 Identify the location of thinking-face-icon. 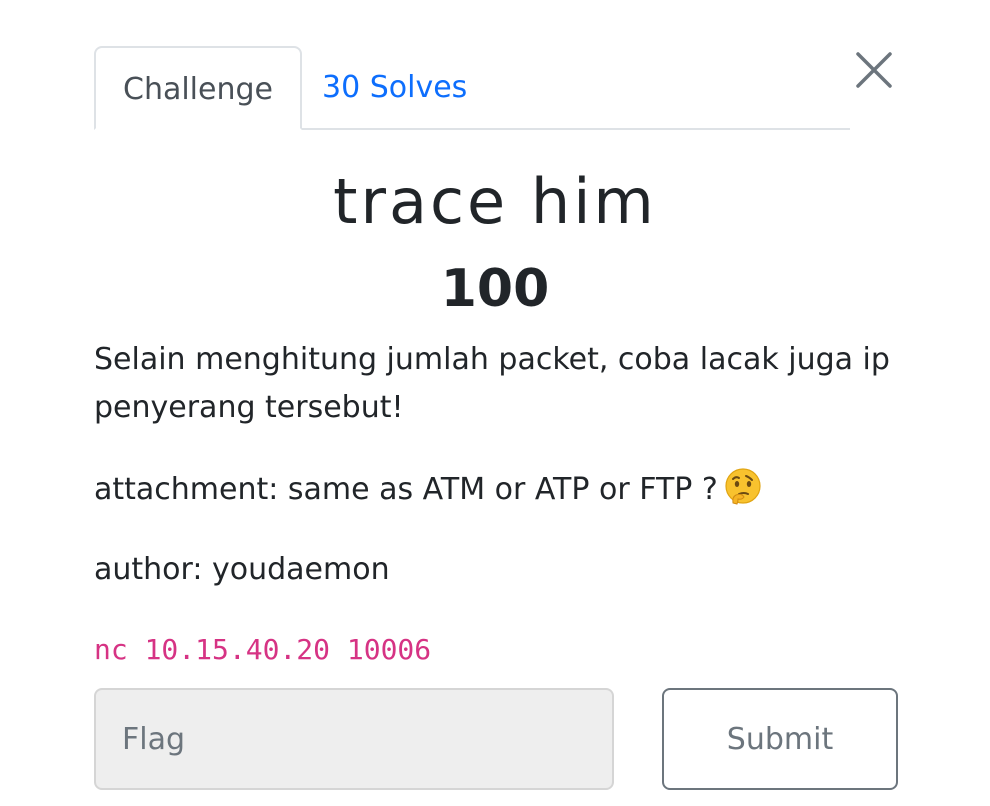
(743, 493).